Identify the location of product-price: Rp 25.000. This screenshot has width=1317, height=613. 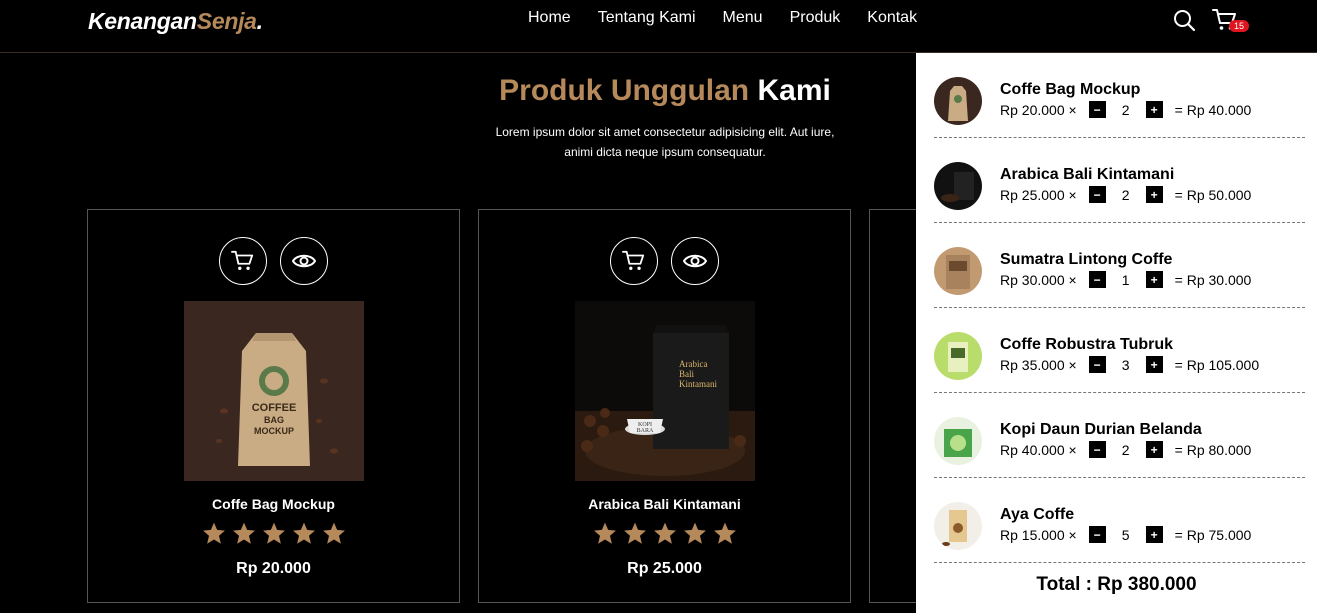
(664, 568).